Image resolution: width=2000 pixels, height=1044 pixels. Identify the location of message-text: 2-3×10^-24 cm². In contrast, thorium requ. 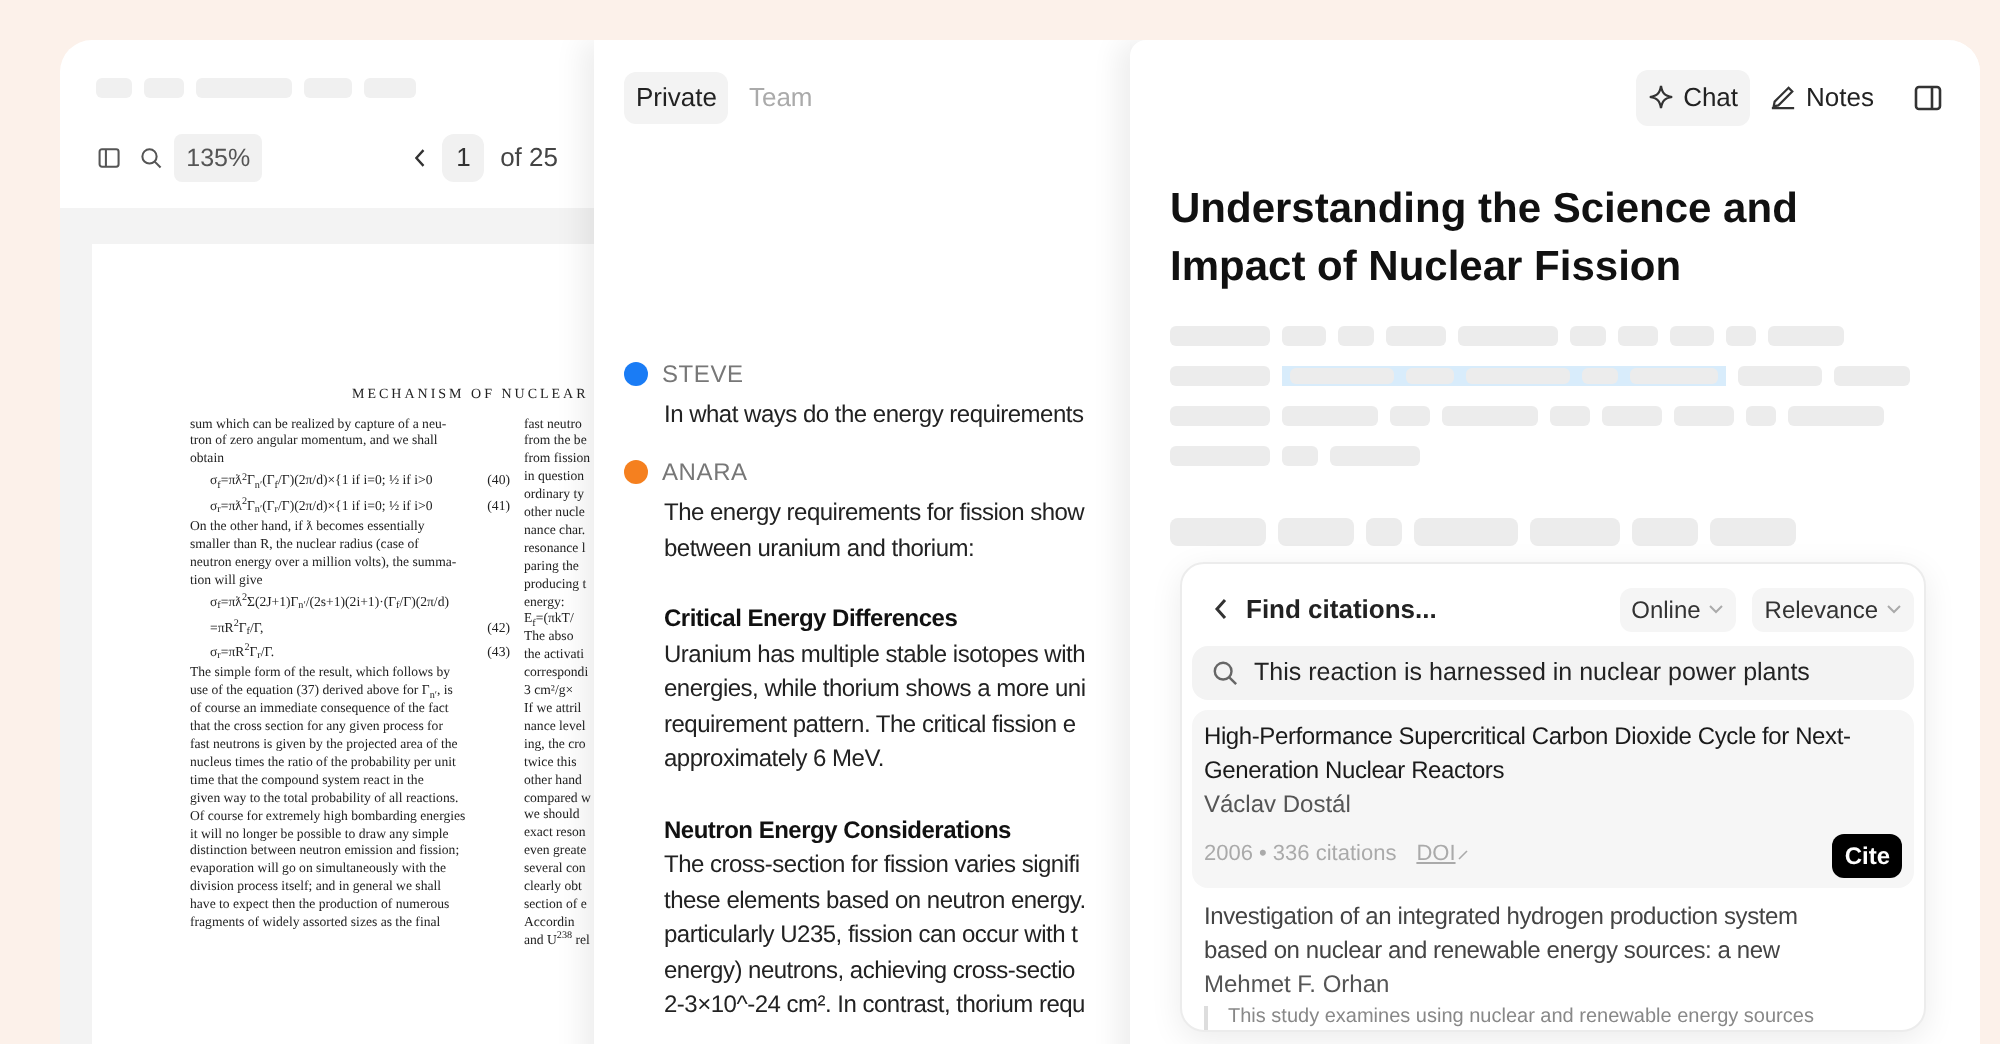
(875, 1005).